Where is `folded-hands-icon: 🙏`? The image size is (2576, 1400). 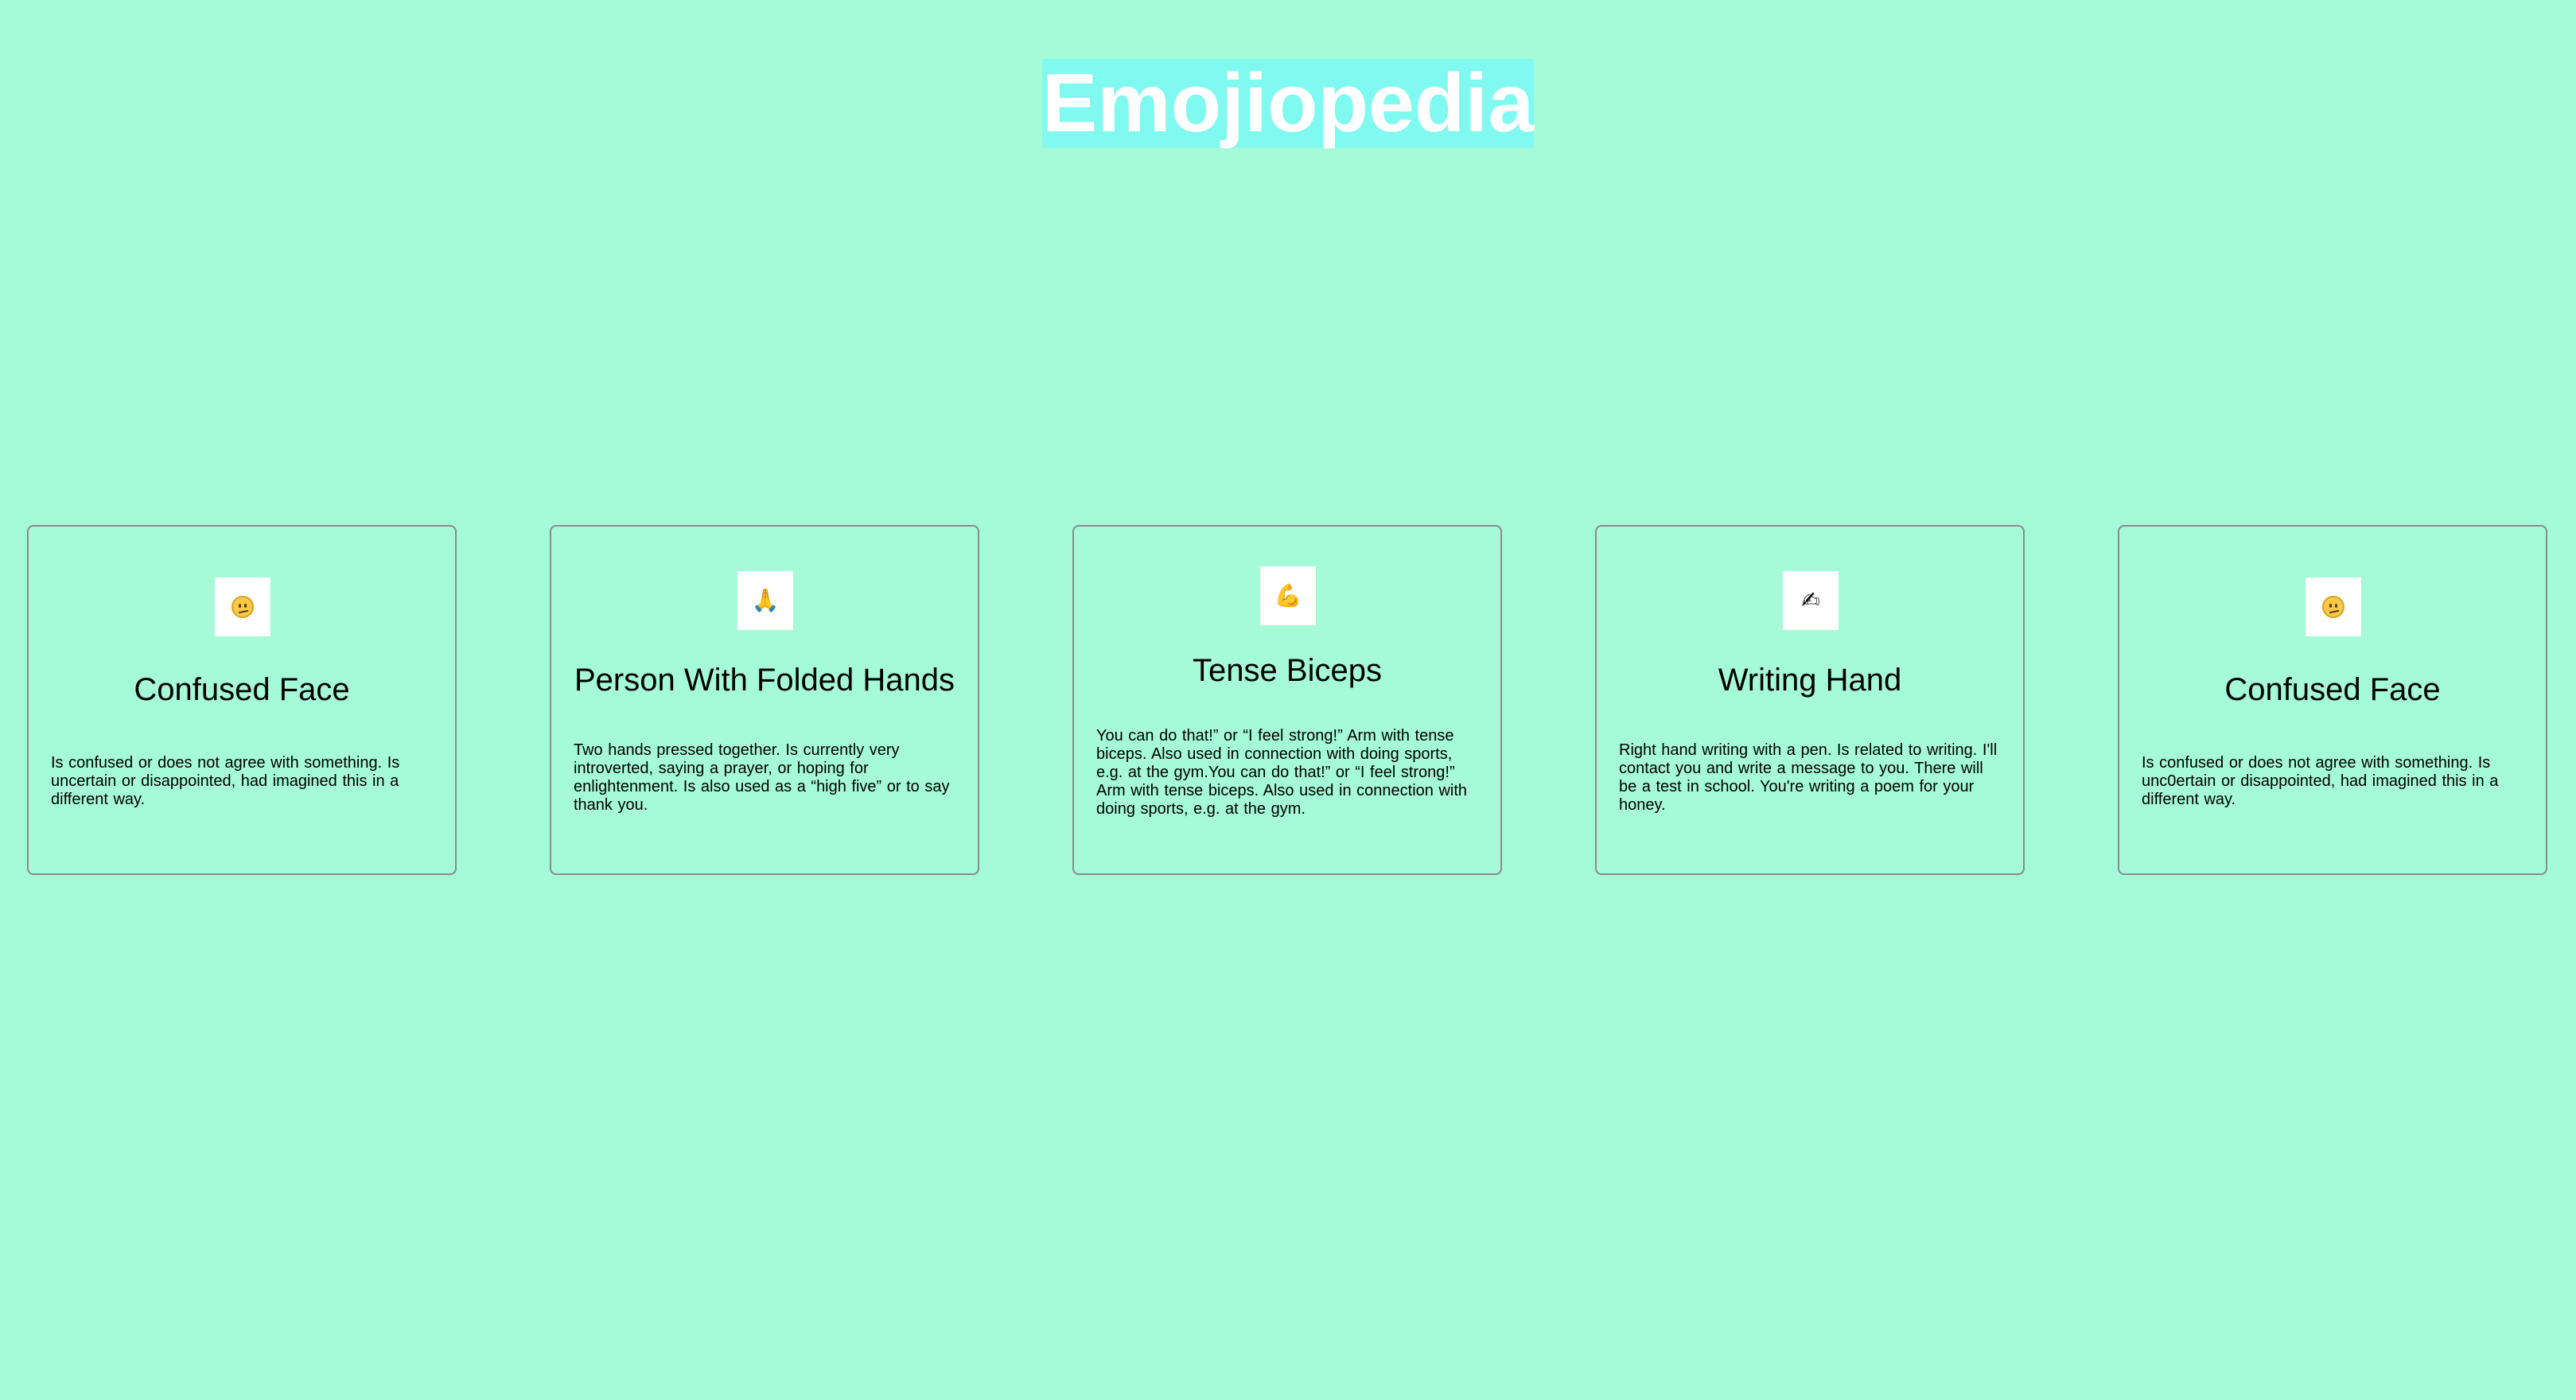 folded-hands-icon: 🙏 is located at coordinates (765, 600).